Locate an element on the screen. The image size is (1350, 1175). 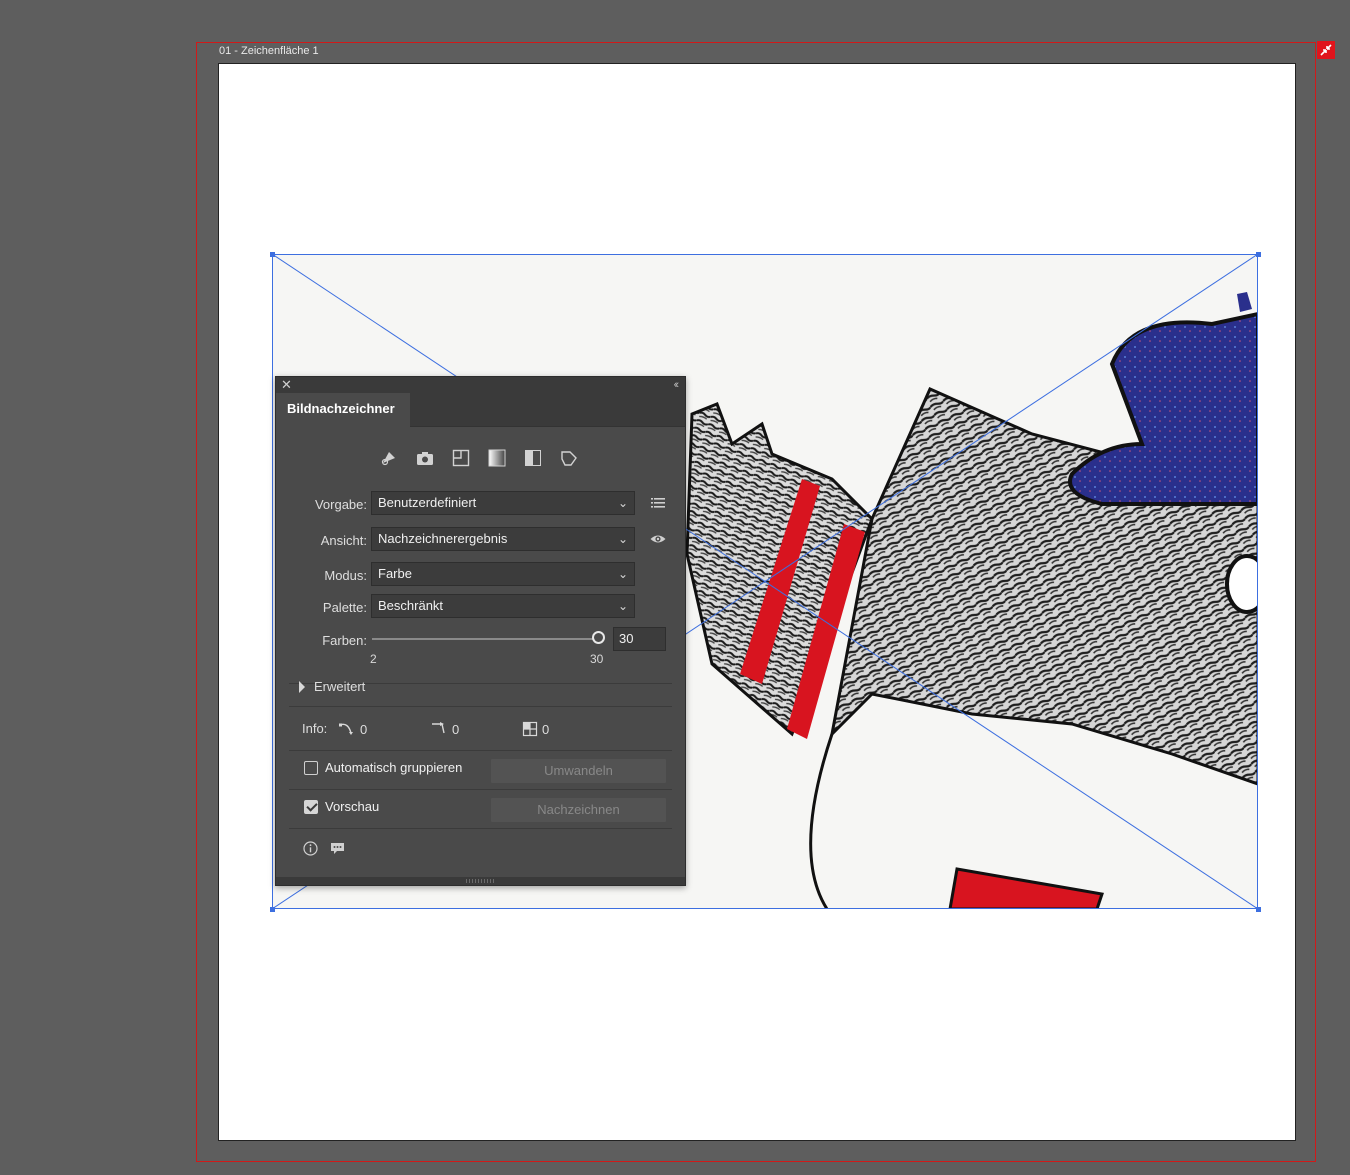
mode-row: Modus: Farbe ⌄ is located at coordinates (481, 575).